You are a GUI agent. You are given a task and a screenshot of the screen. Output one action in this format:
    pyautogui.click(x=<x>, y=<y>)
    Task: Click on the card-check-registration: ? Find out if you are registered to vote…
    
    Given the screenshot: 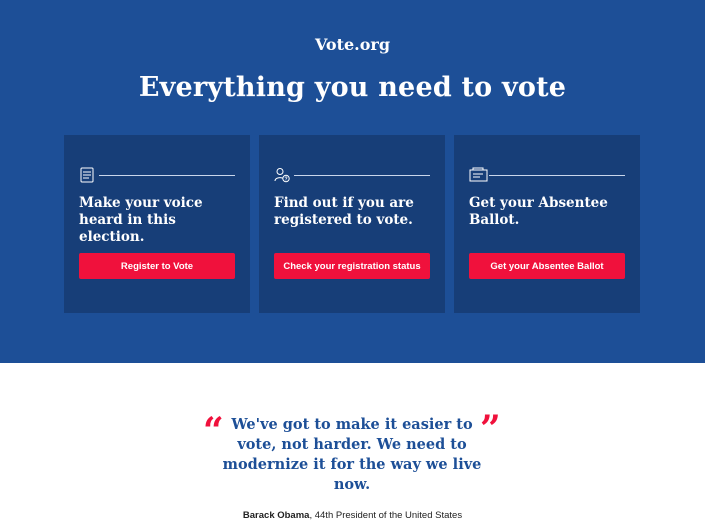 What is the action you would take?
    pyautogui.click(x=352, y=224)
    